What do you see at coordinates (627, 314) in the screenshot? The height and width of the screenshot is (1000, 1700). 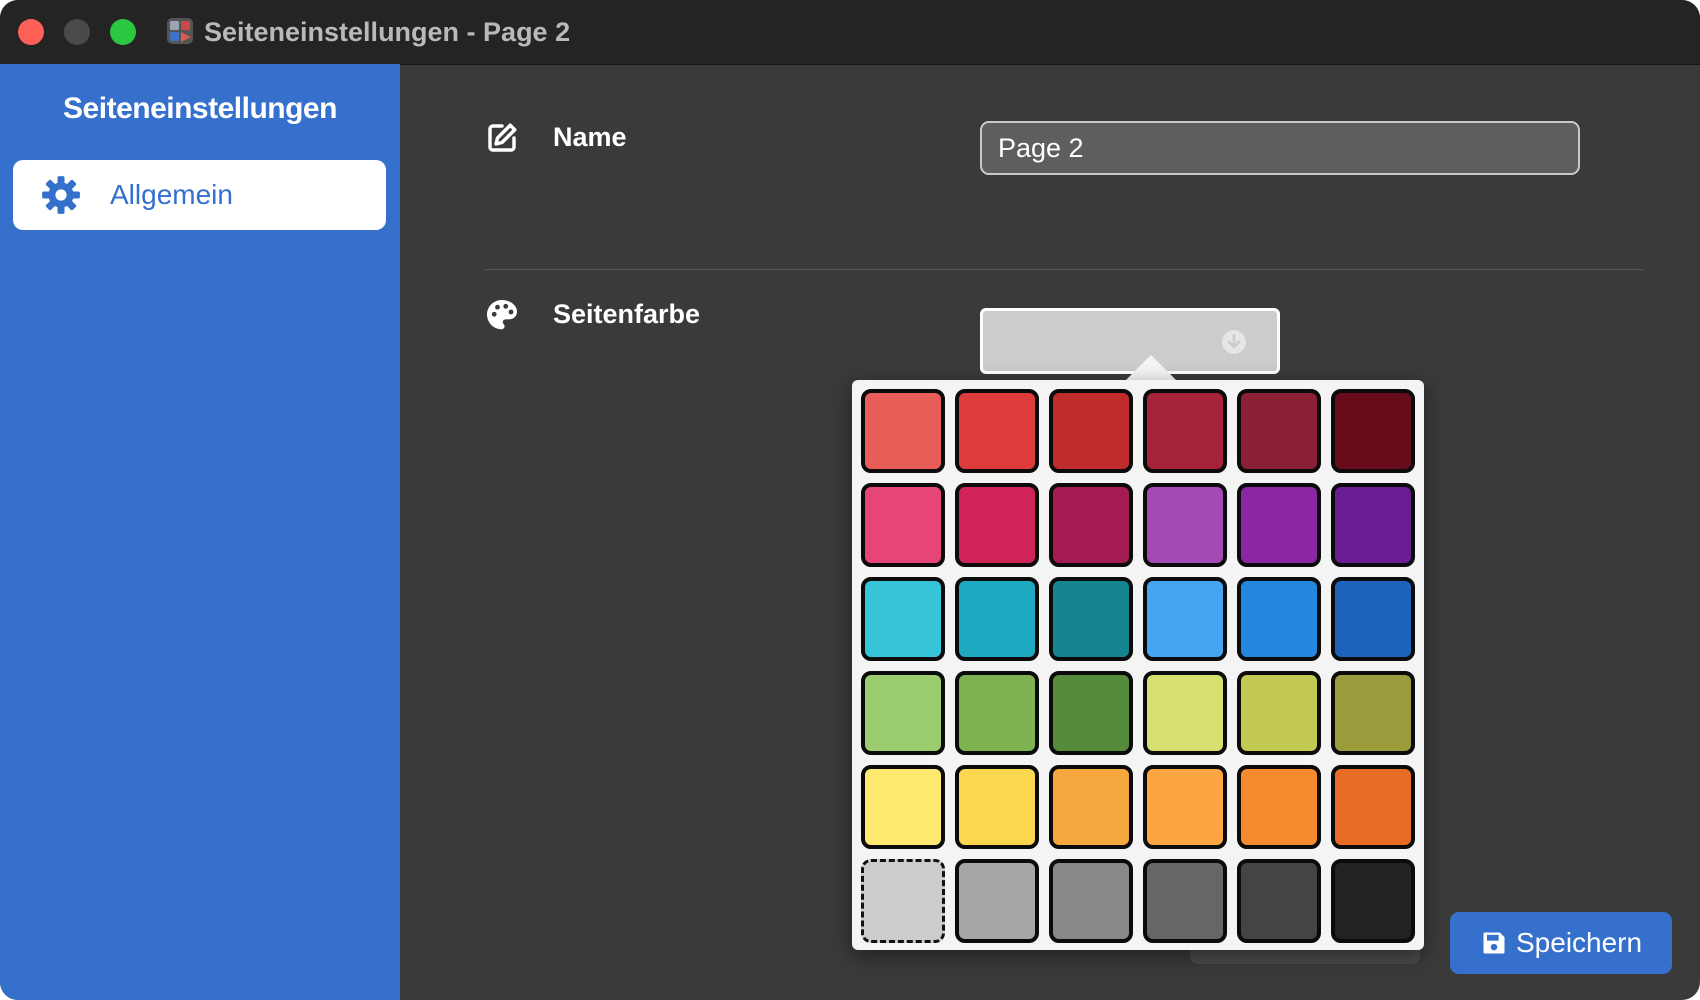 I see `page-color-label: Seitenfarbe` at bounding box center [627, 314].